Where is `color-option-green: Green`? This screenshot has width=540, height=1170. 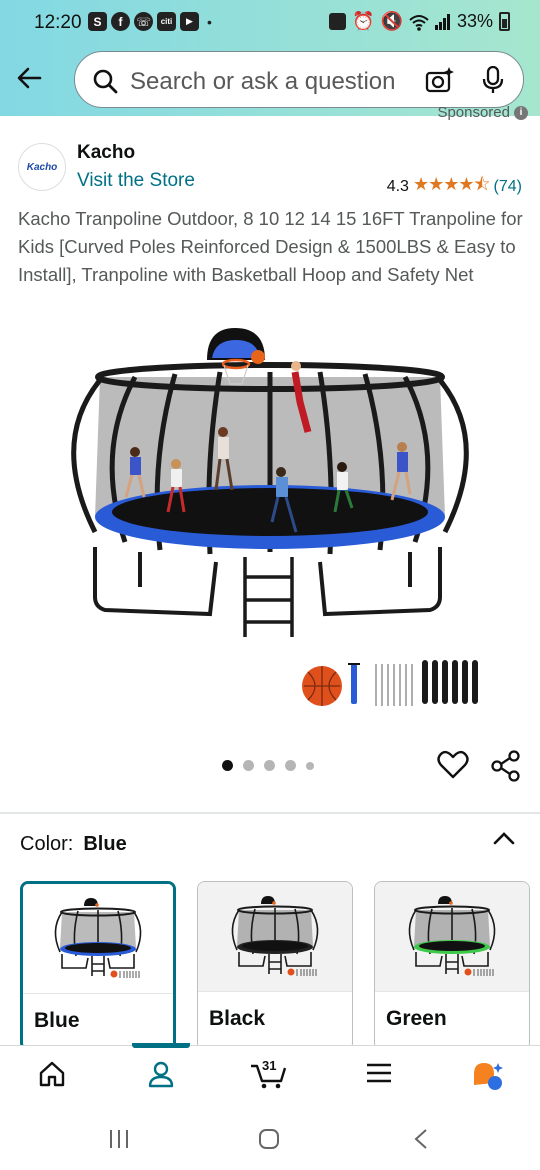
color-option-green: Green is located at coordinates (452, 966).